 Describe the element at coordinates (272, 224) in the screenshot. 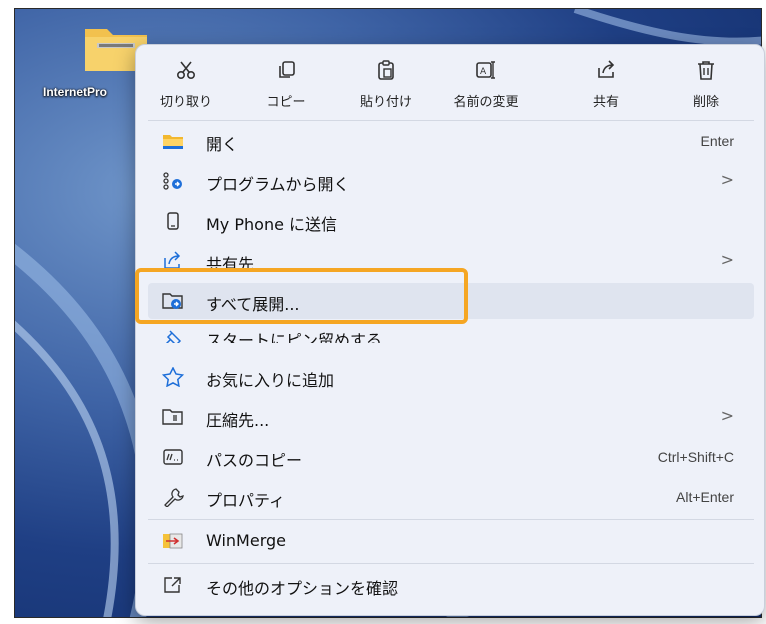

I see `menu-item-label: My Phone に送信` at that location.